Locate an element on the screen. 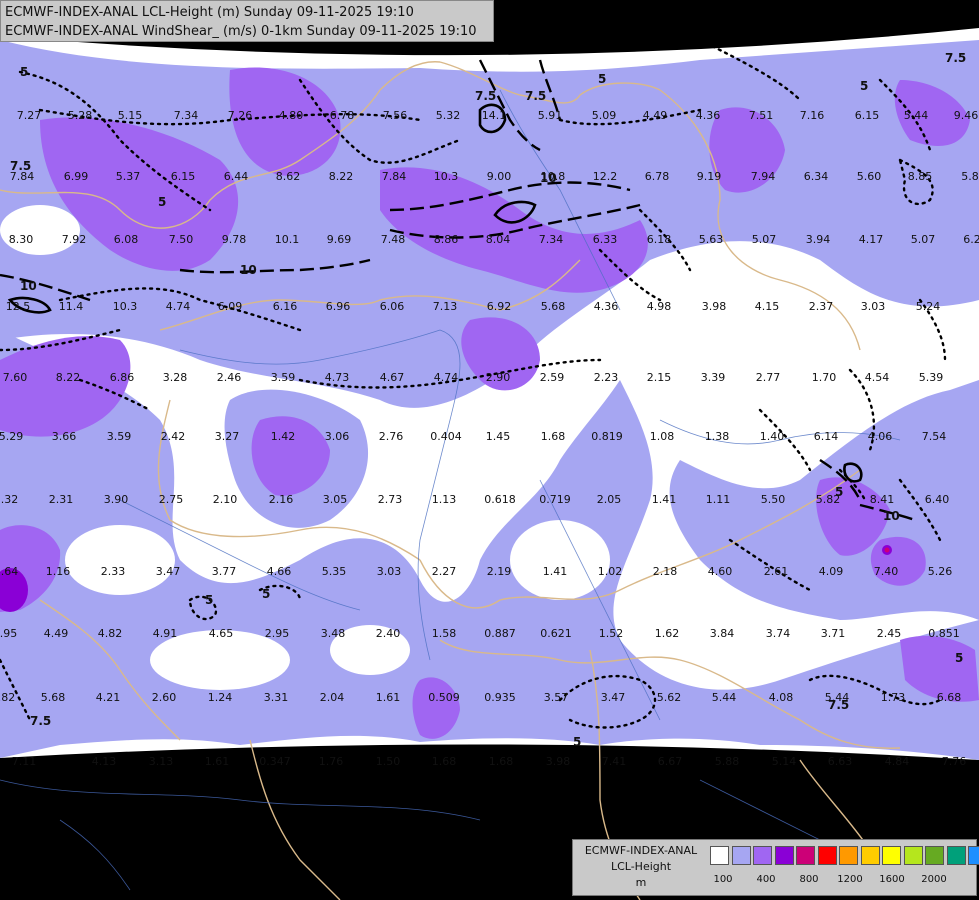  grid-value: 4.73 is located at coordinates (337, 377).